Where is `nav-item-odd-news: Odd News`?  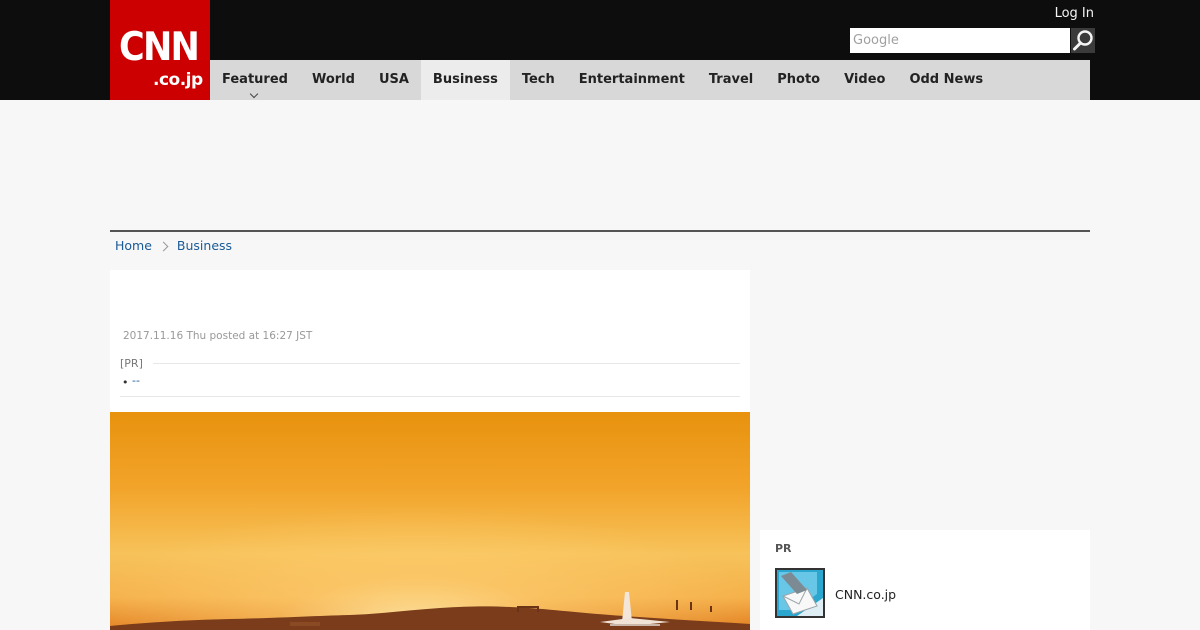
nav-item-odd-news: Odd News is located at coordinates (946, 80).